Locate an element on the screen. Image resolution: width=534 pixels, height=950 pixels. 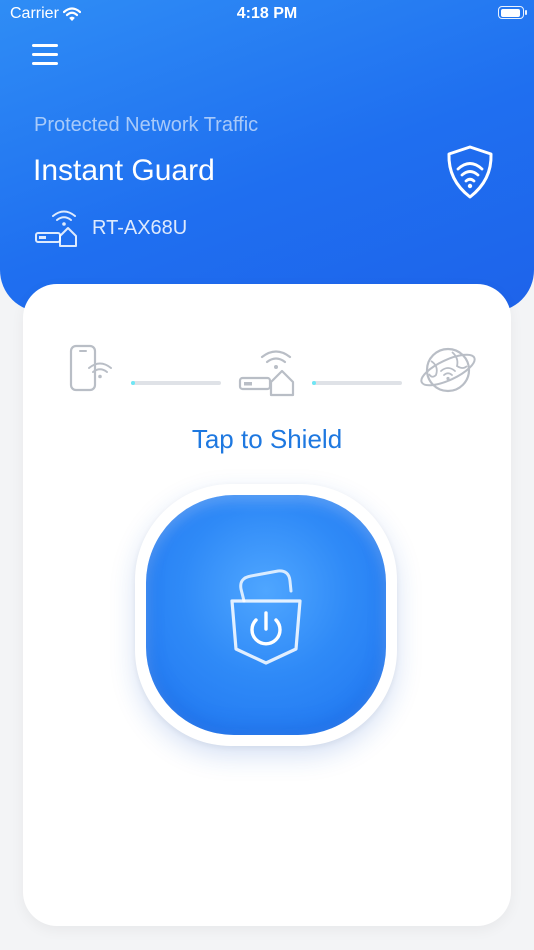
phone-wifi-icon is located at coordinates (90, 368).